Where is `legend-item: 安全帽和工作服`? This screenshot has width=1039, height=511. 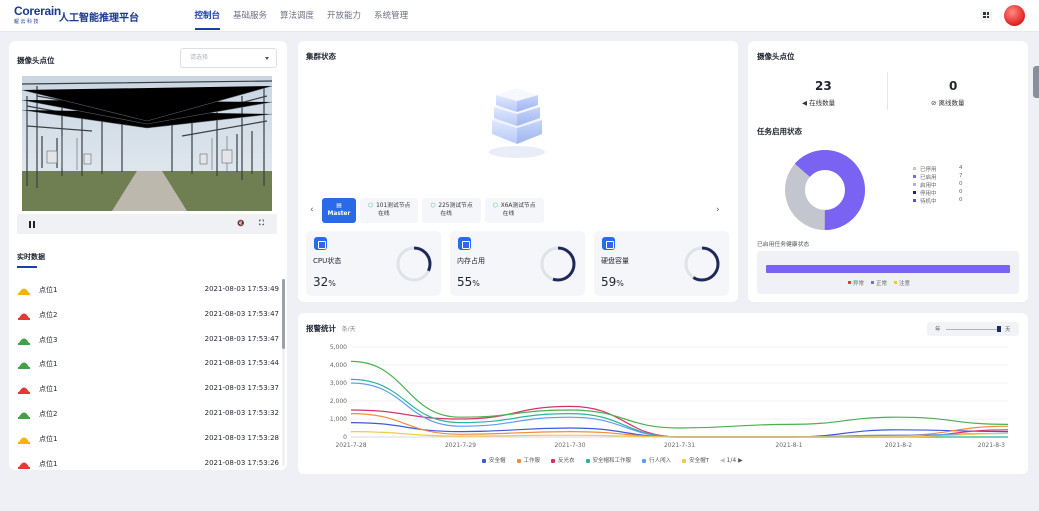 legend-item: 安全帽和工作服 is located at coordinates (608, 460).